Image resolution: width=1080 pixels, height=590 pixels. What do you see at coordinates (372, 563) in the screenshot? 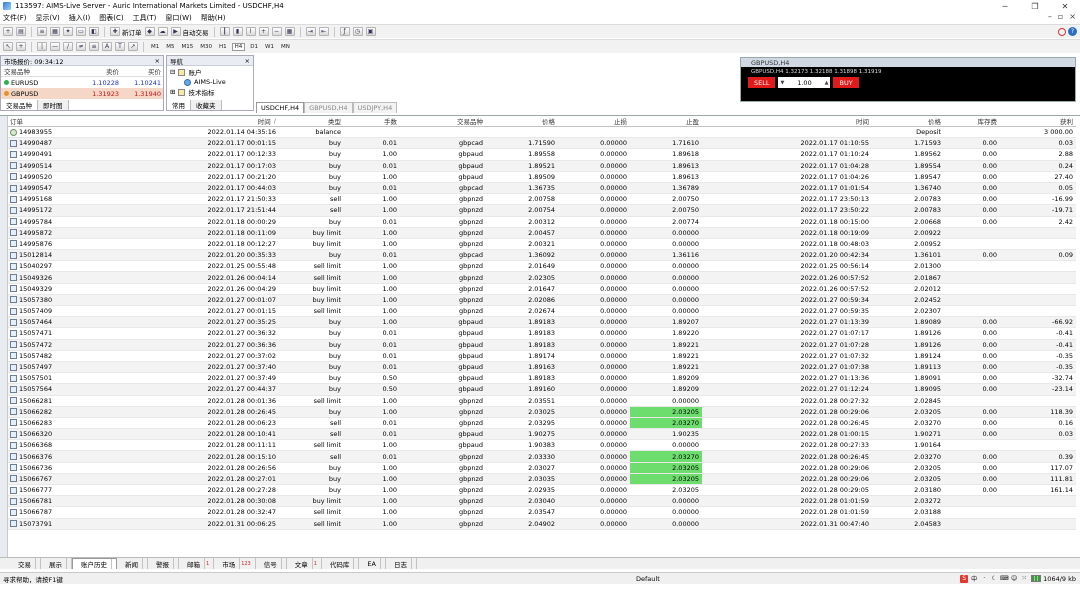
I see `terminal-tab-10: EA` at bounding box center [372, 563].